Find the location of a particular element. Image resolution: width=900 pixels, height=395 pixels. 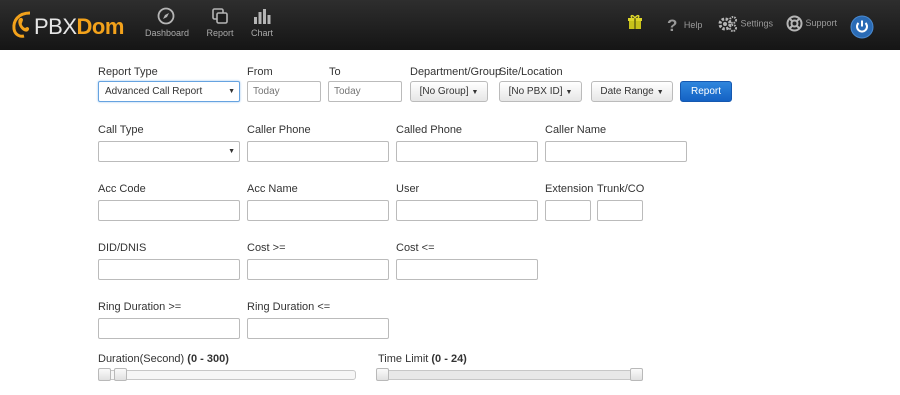

nav-report-label: Report is located at coordinates (220, 33).